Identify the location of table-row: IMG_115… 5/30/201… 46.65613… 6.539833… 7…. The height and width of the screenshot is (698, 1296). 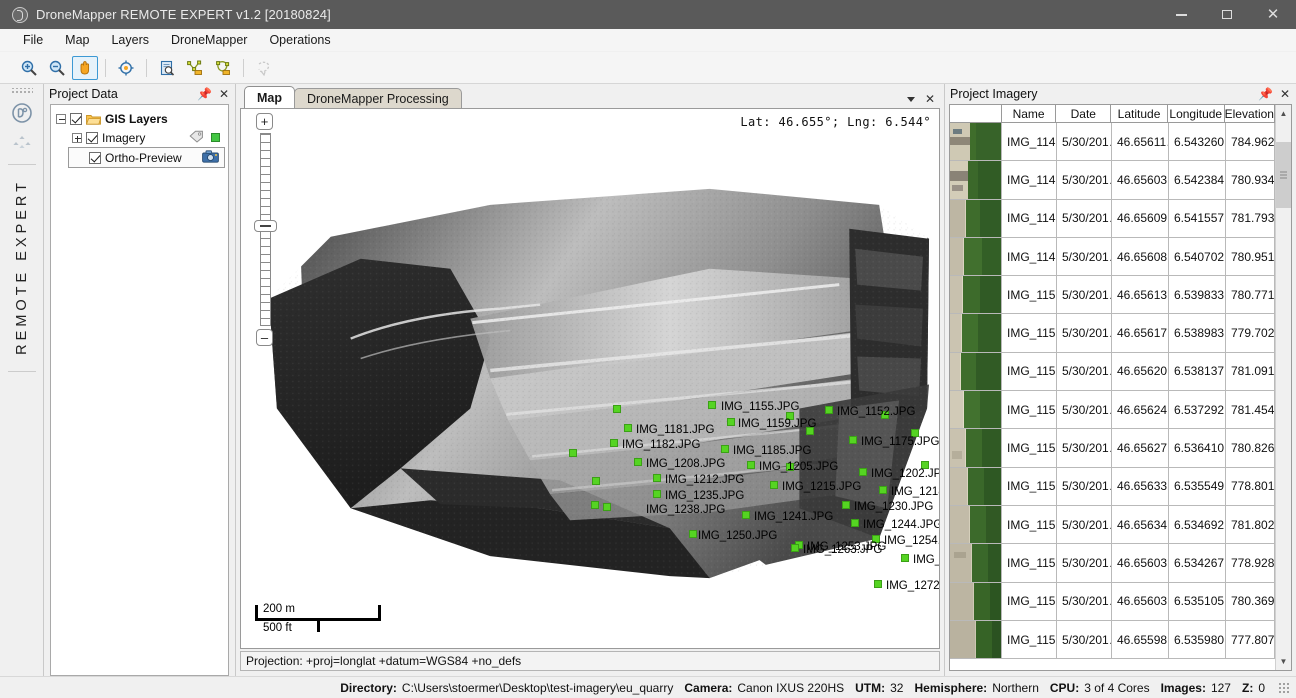
(1112, 295).